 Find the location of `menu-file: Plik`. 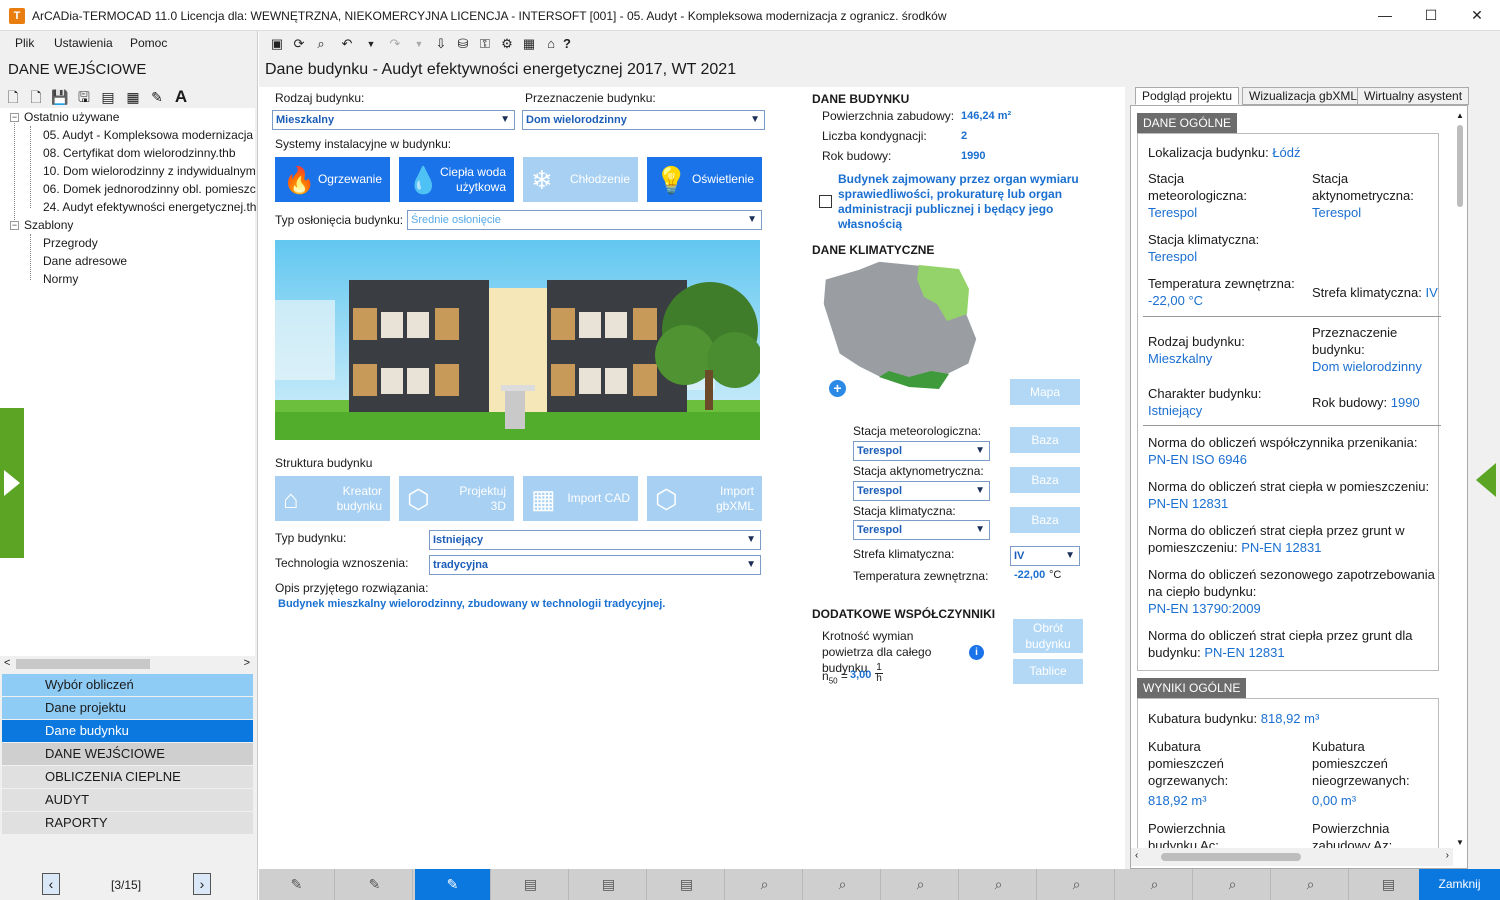

menu-file: Plik is located at coordinates (24, 43).